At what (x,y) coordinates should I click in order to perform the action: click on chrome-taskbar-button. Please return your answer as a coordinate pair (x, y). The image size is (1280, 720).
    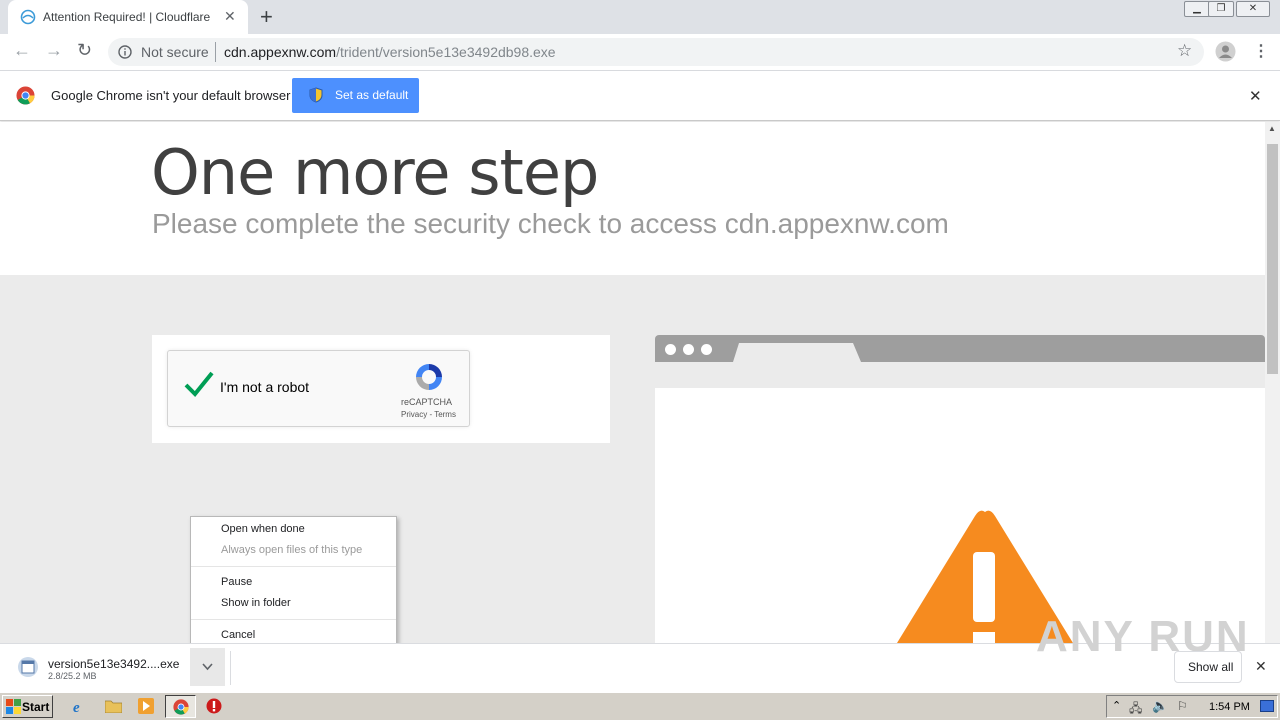
    Looking at the image, I should click on (180, 706).